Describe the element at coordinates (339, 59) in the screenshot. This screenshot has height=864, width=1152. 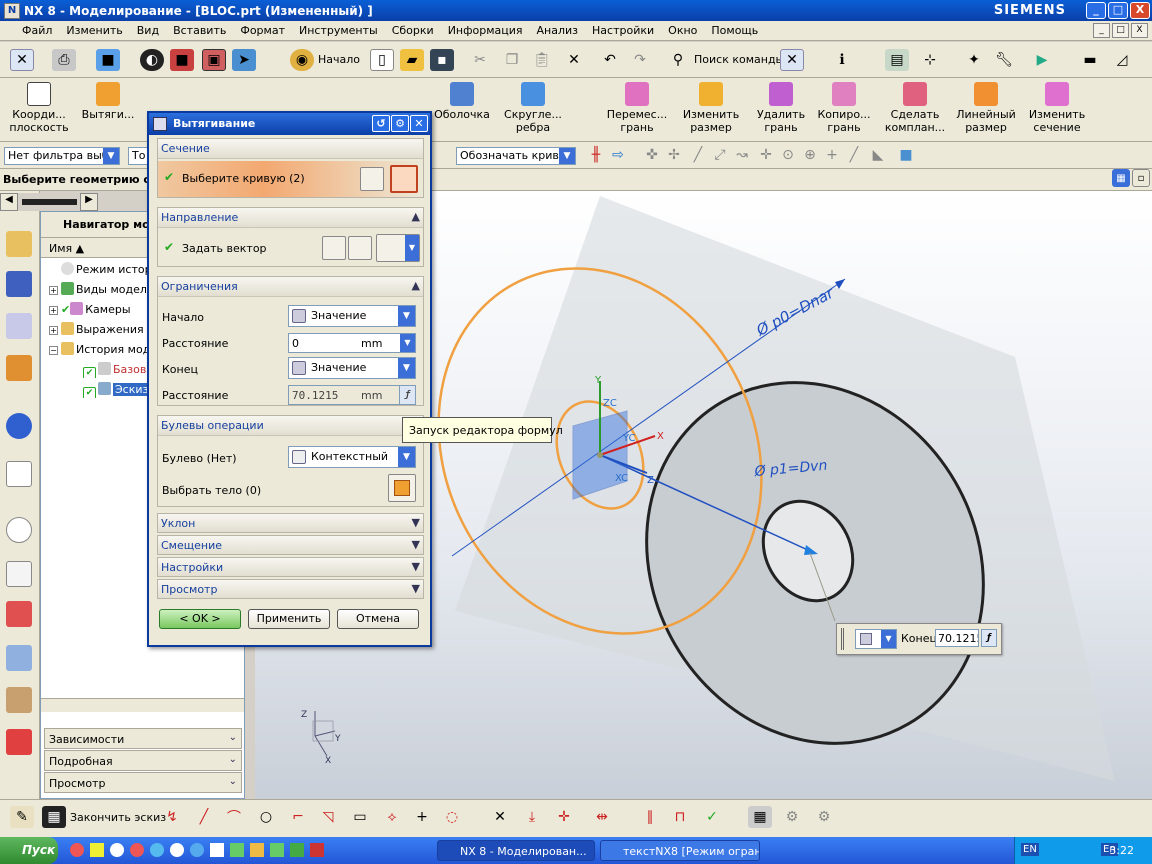
I see `start-menu-label: Начало` at that location.